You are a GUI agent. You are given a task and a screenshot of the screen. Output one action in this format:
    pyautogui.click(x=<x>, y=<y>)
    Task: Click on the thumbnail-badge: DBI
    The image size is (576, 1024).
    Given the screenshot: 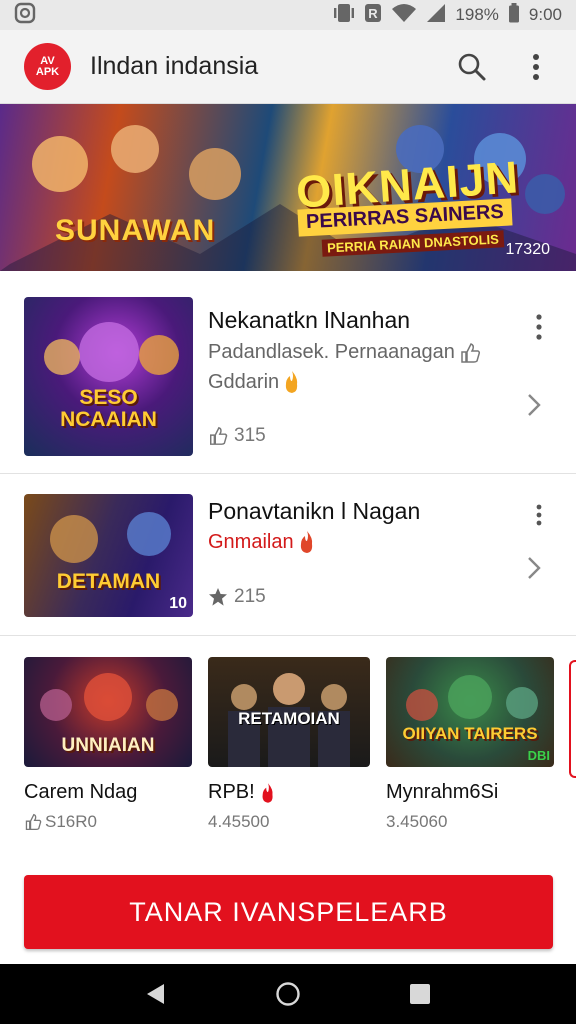 What is the action you would take?
    pyautogui.click(x=538, y=755)
    